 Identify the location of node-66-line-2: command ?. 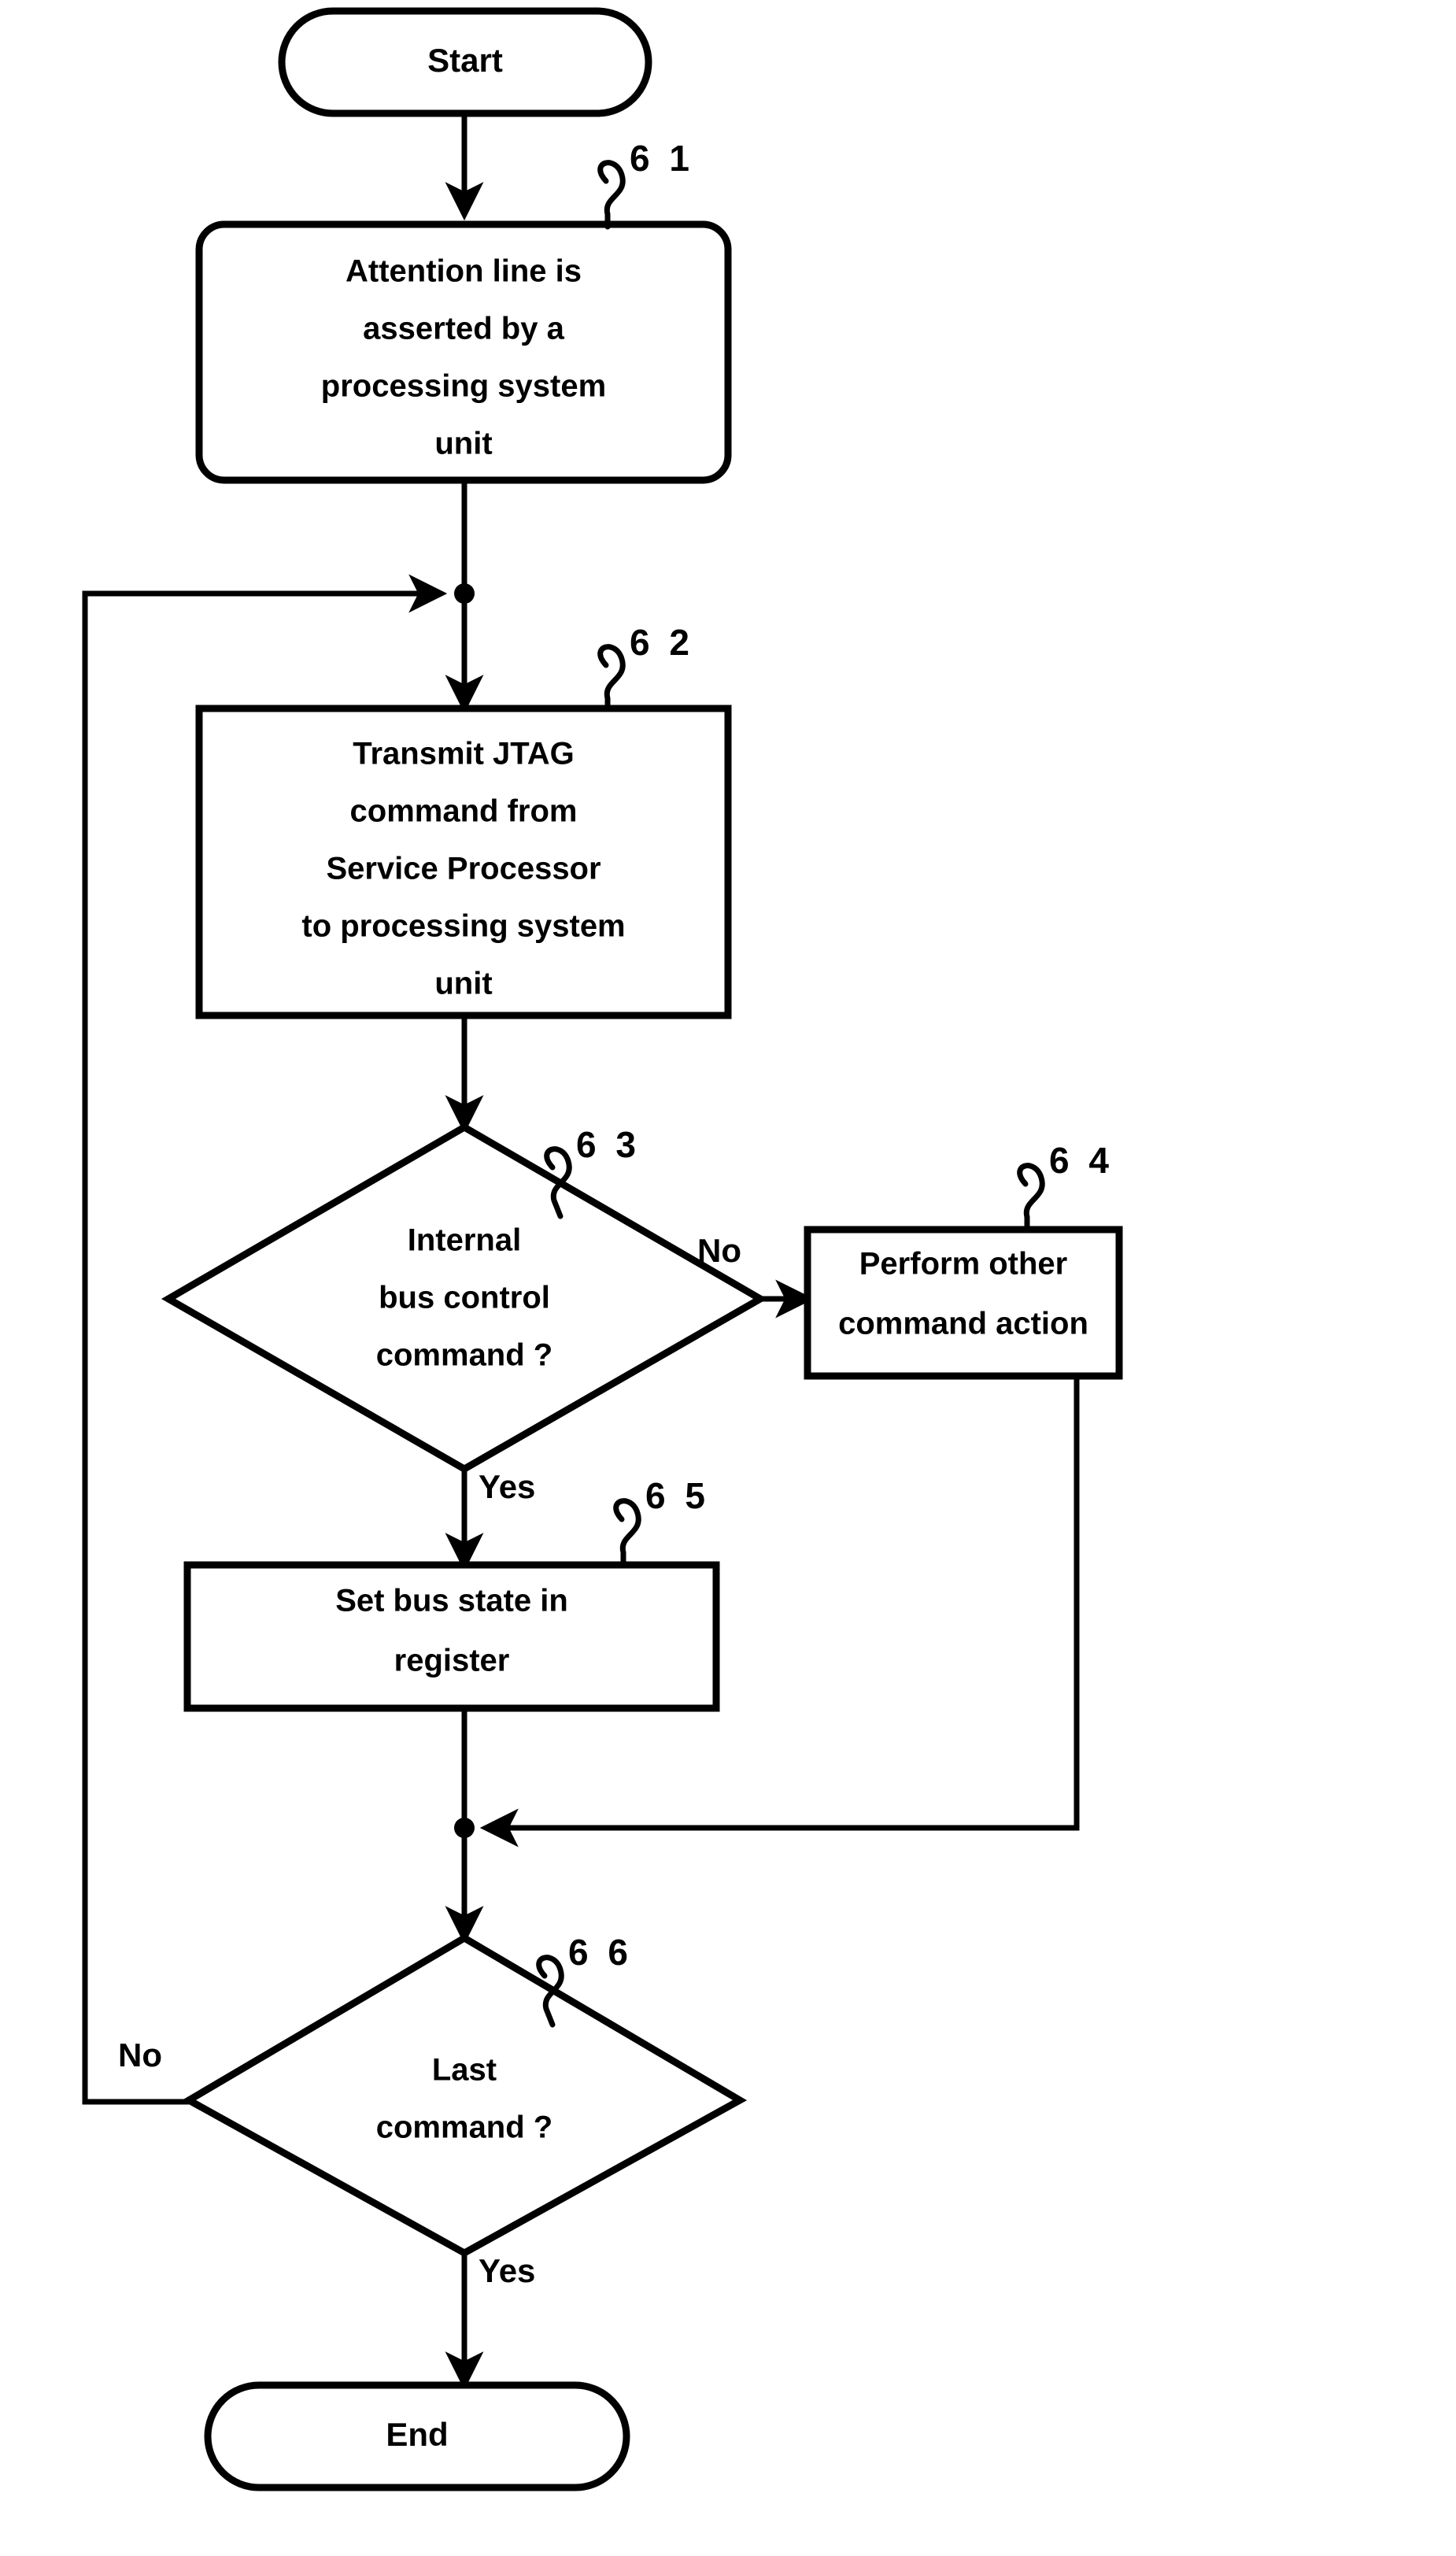
(464, 2127).